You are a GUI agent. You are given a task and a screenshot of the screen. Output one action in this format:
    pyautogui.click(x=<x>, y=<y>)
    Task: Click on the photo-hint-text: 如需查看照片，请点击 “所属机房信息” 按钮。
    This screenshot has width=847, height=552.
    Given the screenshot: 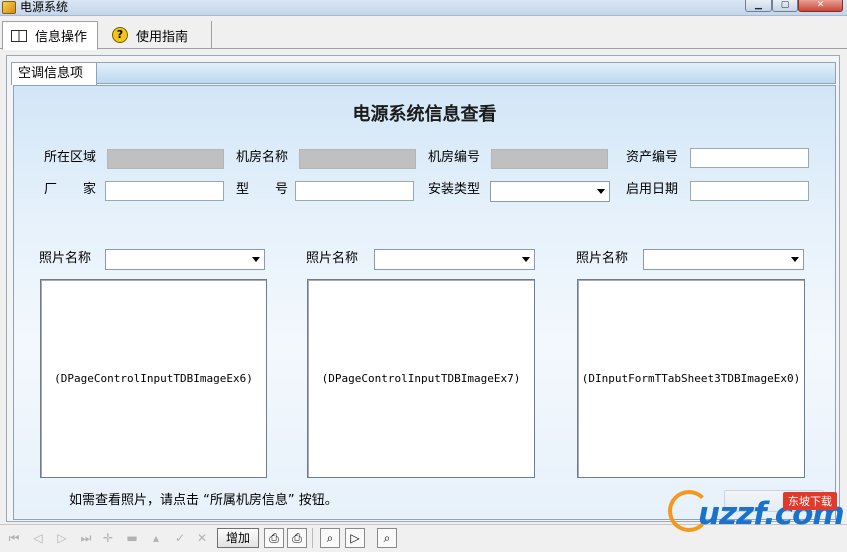 What is the action you would take?
    pyautogui.click(x=203, y=500)
    